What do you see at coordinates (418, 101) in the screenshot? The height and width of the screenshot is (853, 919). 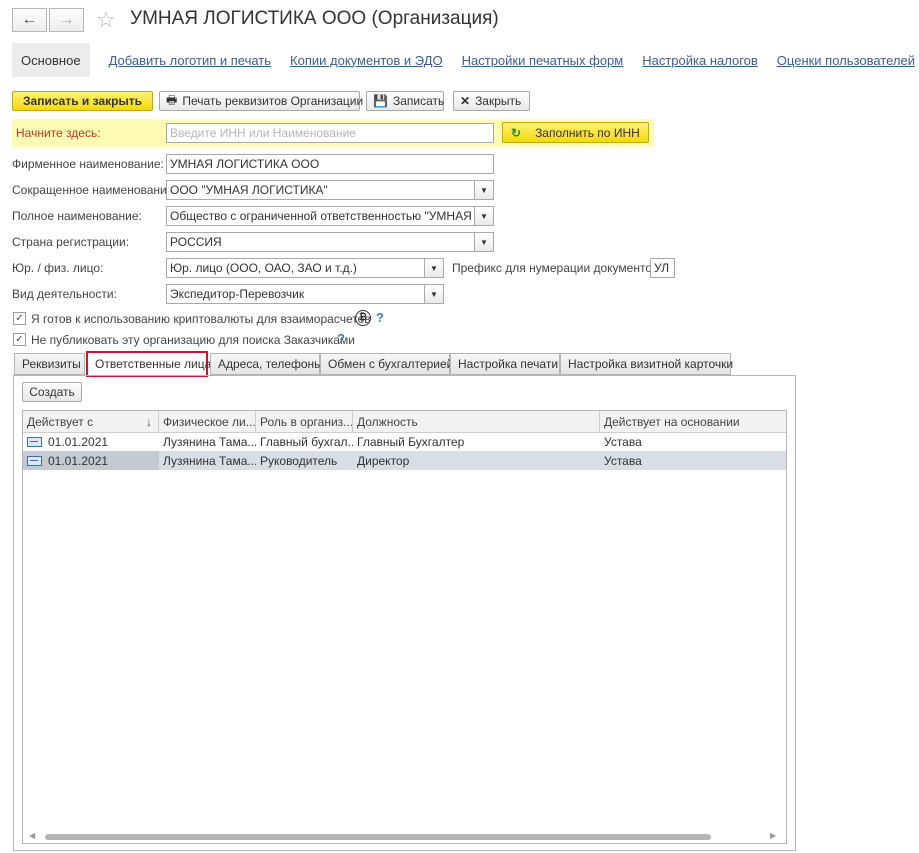 I see `save-label: Записать` at bounding box center [418, 101].